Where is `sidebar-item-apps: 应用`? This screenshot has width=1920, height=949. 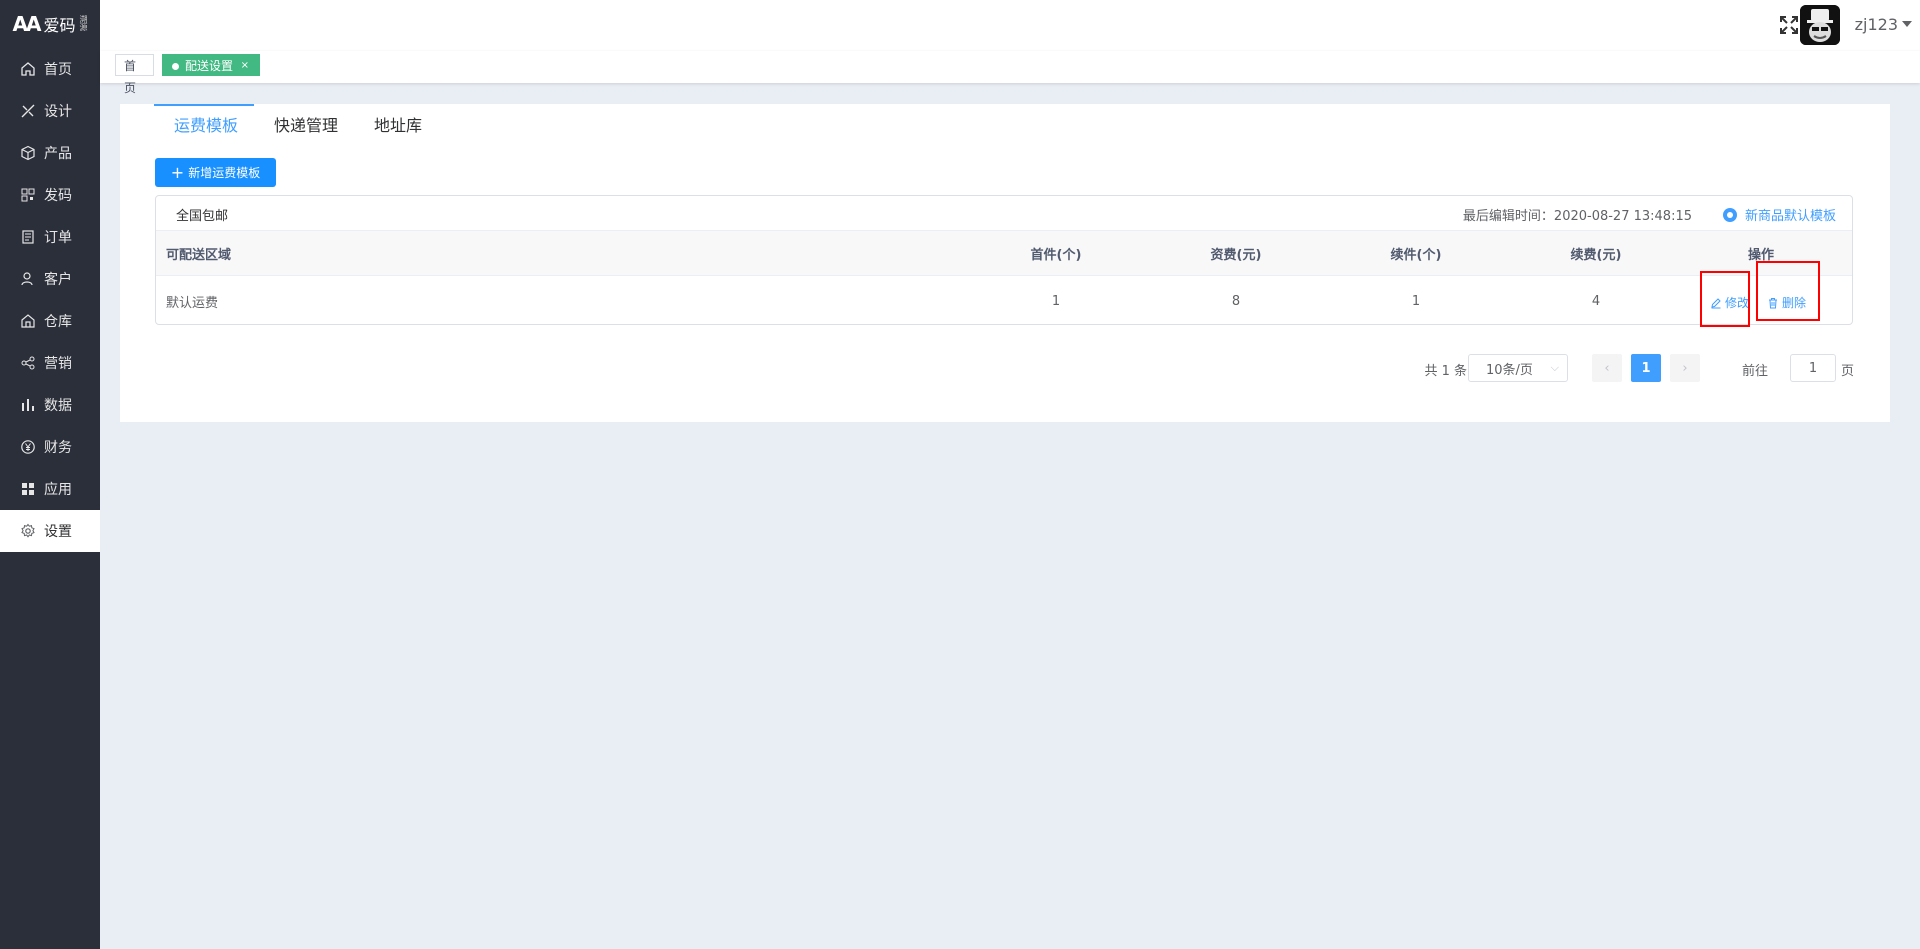 sidebar-item-apps: 应用 is located at coordinates (50, 489).